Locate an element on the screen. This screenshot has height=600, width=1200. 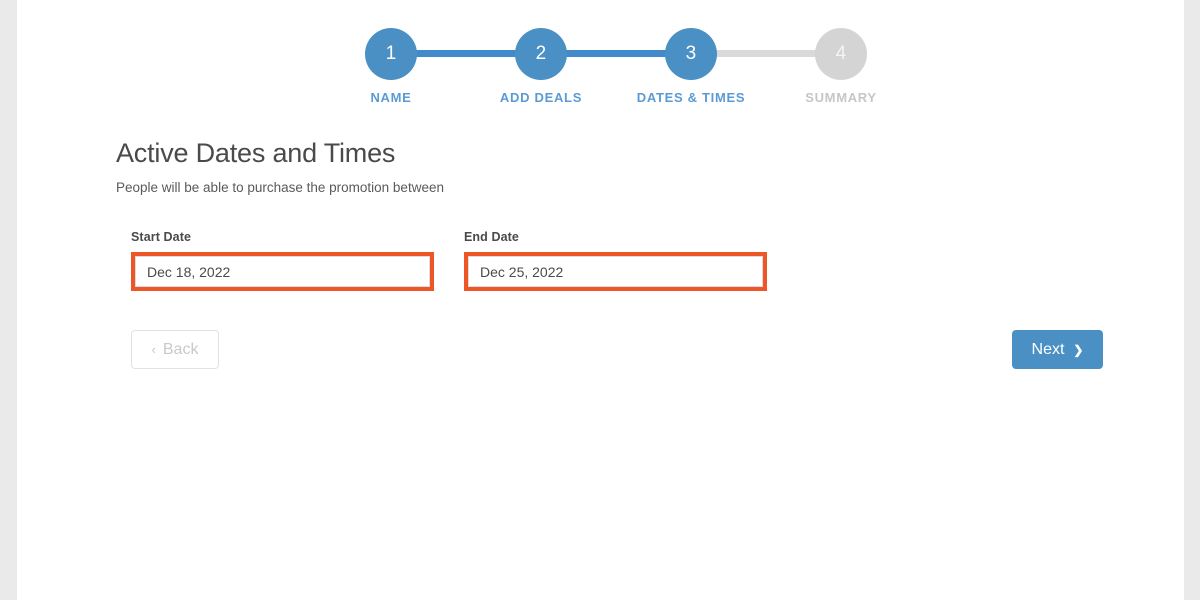
wizard-nav-row: ‹ Back Next ❯ is located at coordinates (621, 352).